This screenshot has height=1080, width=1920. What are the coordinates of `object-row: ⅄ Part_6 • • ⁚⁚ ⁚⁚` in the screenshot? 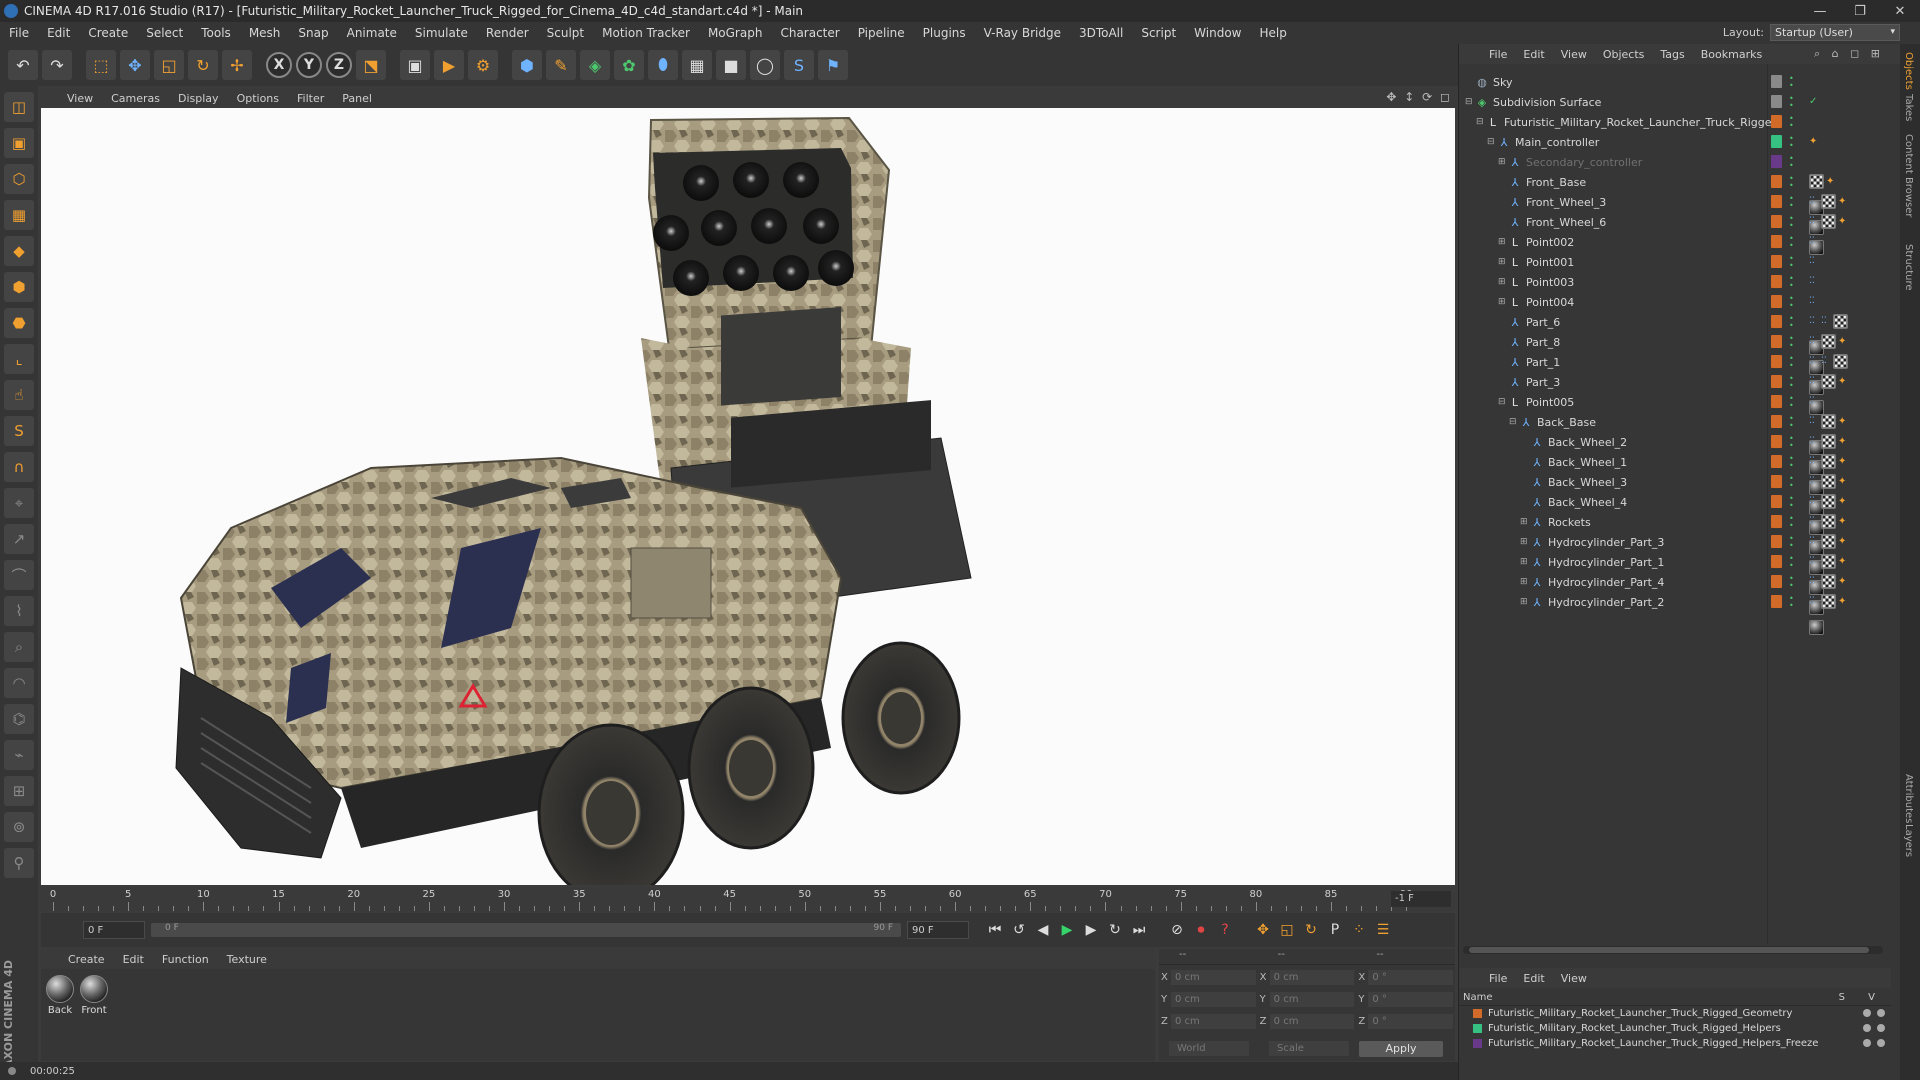 It's located at (1675, 333).